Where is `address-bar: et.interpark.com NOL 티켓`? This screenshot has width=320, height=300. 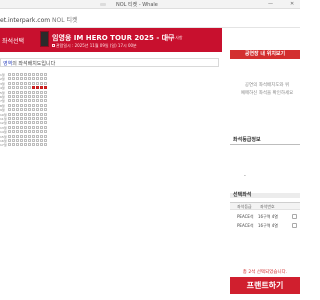
address-bar: et.interpark.com NOL 티켓 is located at coordinates (150, 18).